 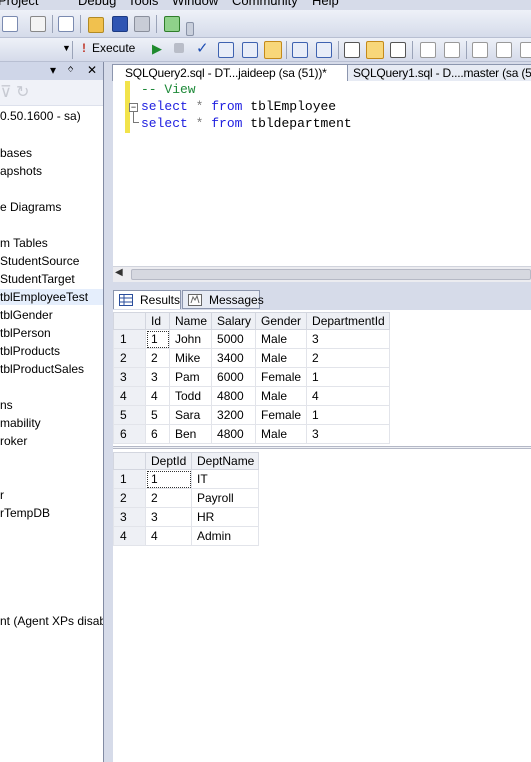 I want to click on decrease-indent-icon, so click(x=480, y=50).